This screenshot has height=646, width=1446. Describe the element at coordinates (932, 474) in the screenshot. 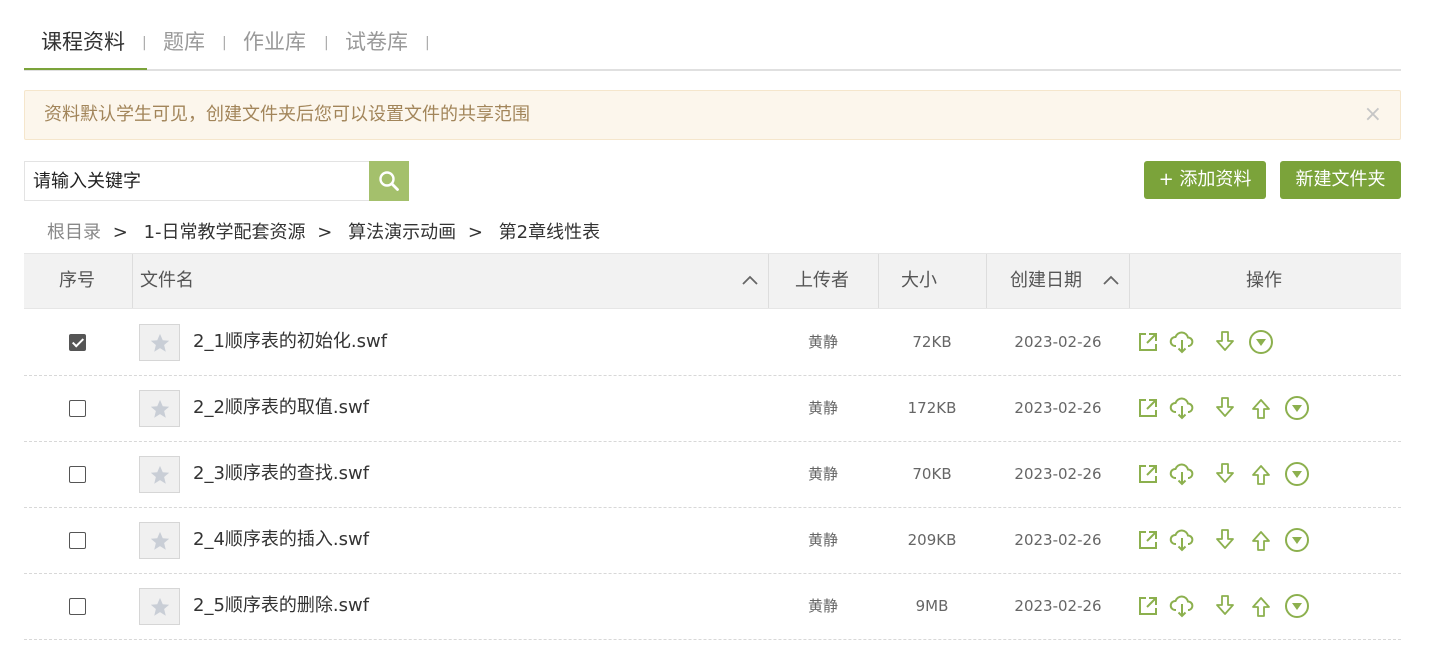

I see `file-size: 70KB` at that location.